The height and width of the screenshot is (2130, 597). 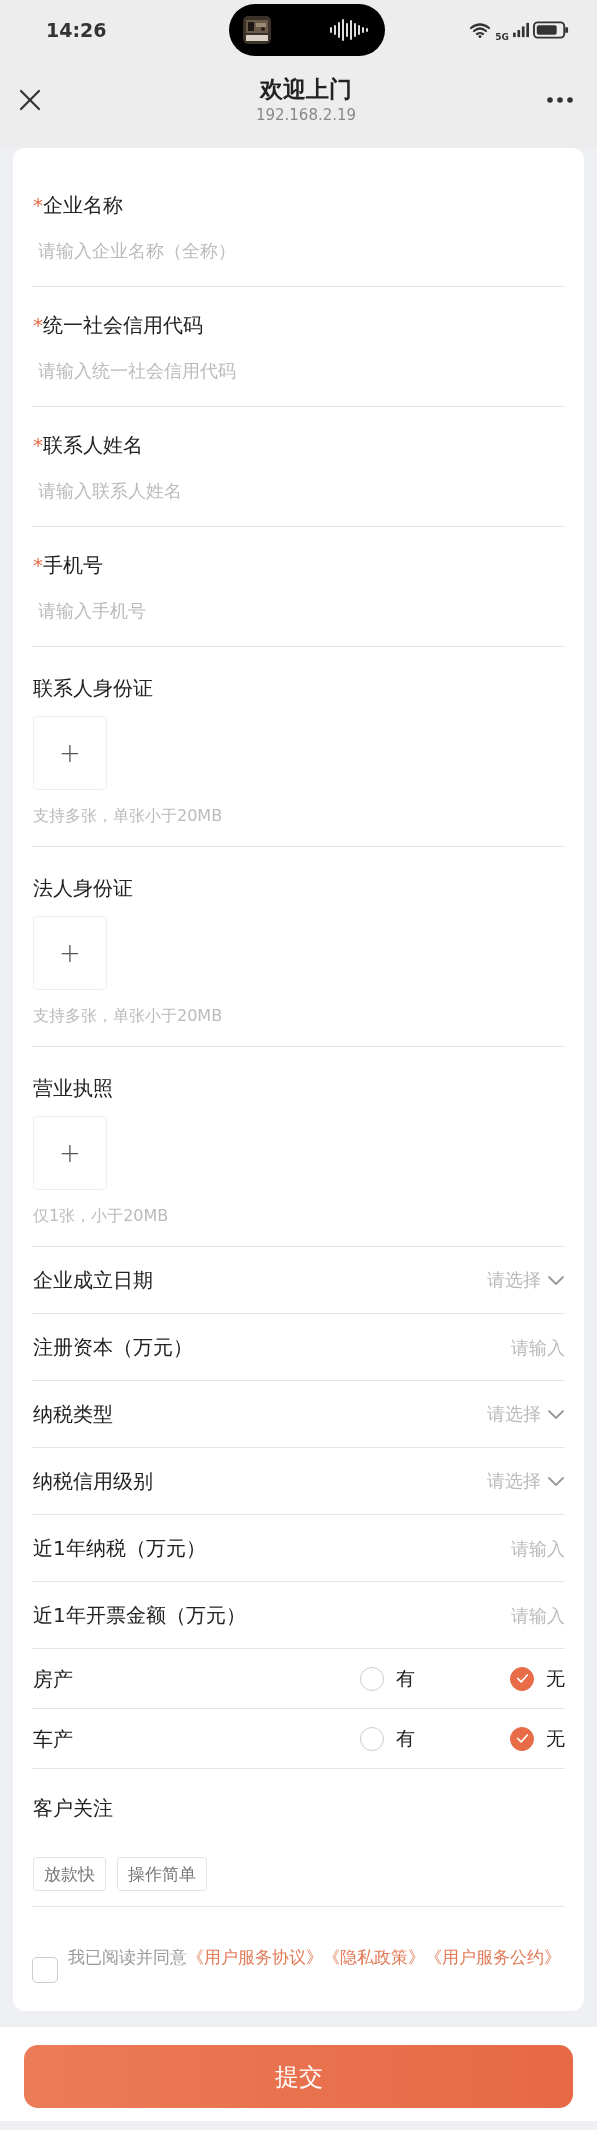 What do you see at coordinates (69, 1874) in the screenshot?
I see `tag-chip: 放款快` at bounding box center [69, 1874].